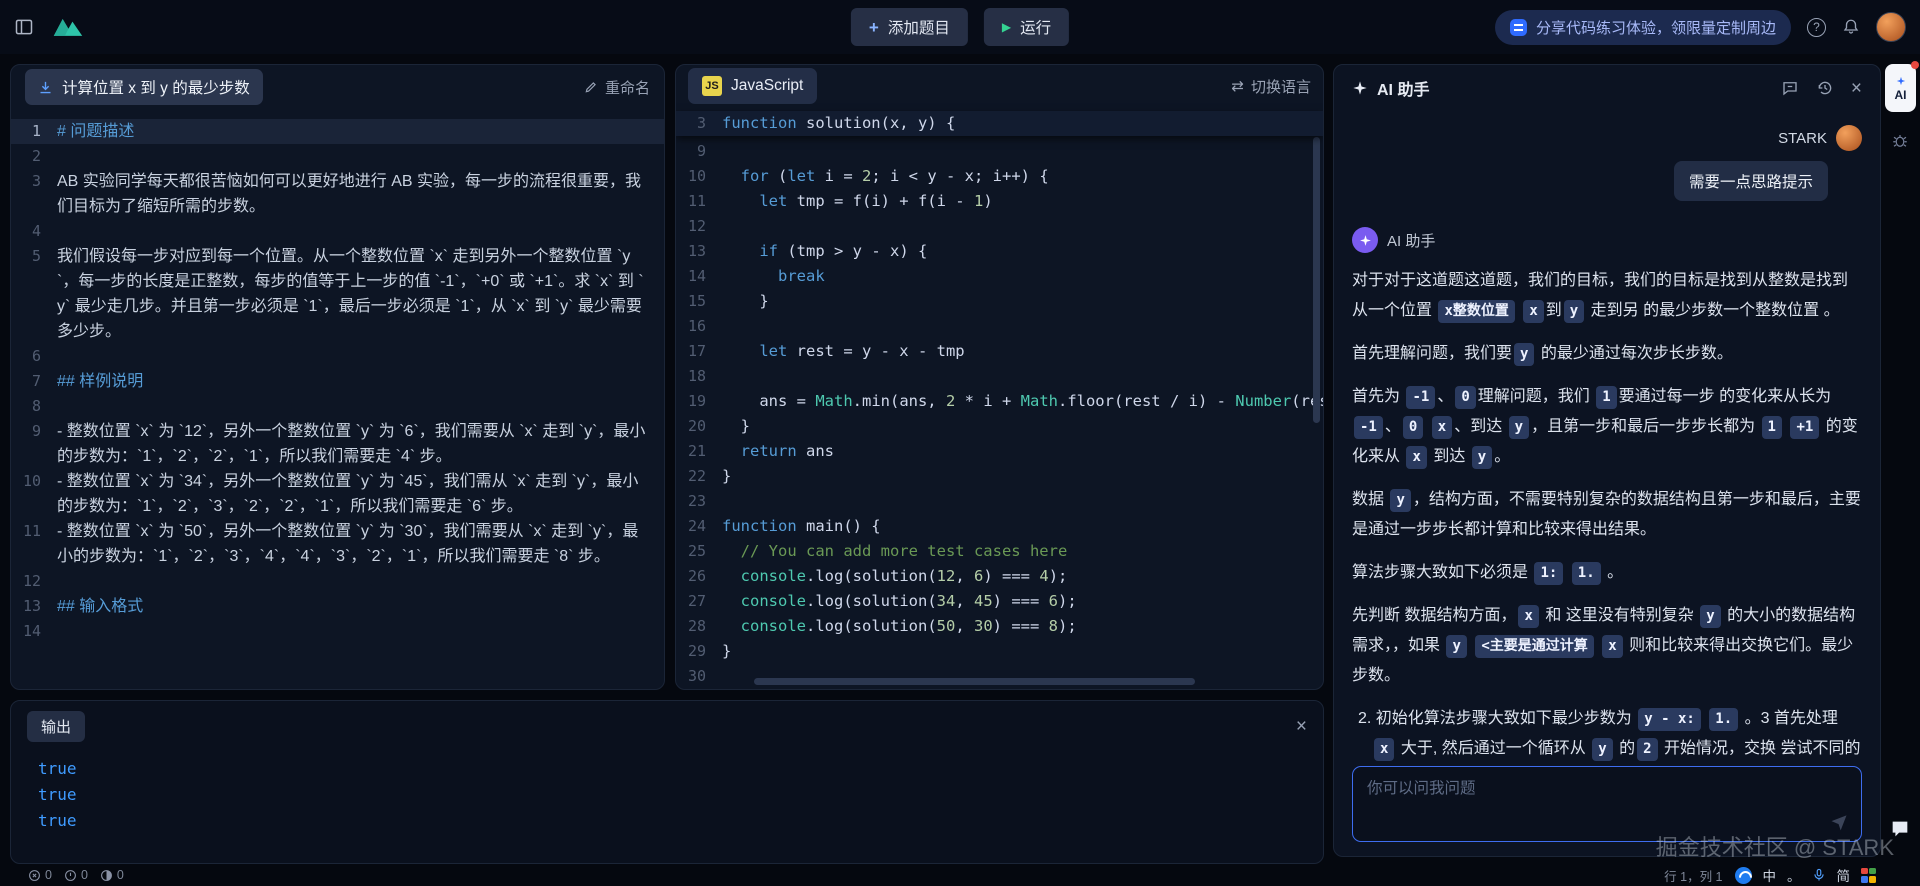 This screenshot has height=886, width=1920. What do you see at coordinates (1770, 875) in the screenshot?
I see `ime-mode-toggle: 中` at bounding box center [1770, 875].